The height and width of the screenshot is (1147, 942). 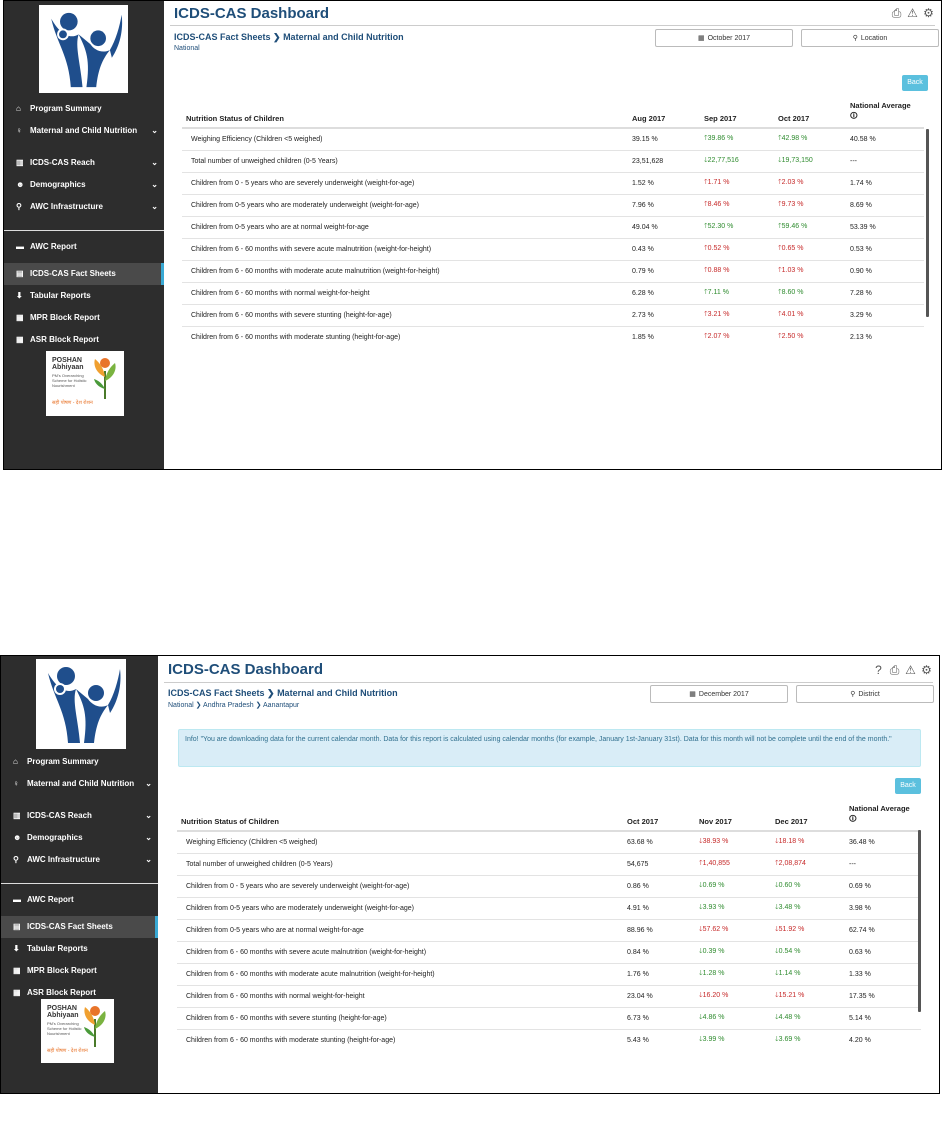 What do you see at coordinates (659, 1017) in the screenshot?
I see `month-1-value-cell: 6.73 %` at bounding box center [659, 1017].